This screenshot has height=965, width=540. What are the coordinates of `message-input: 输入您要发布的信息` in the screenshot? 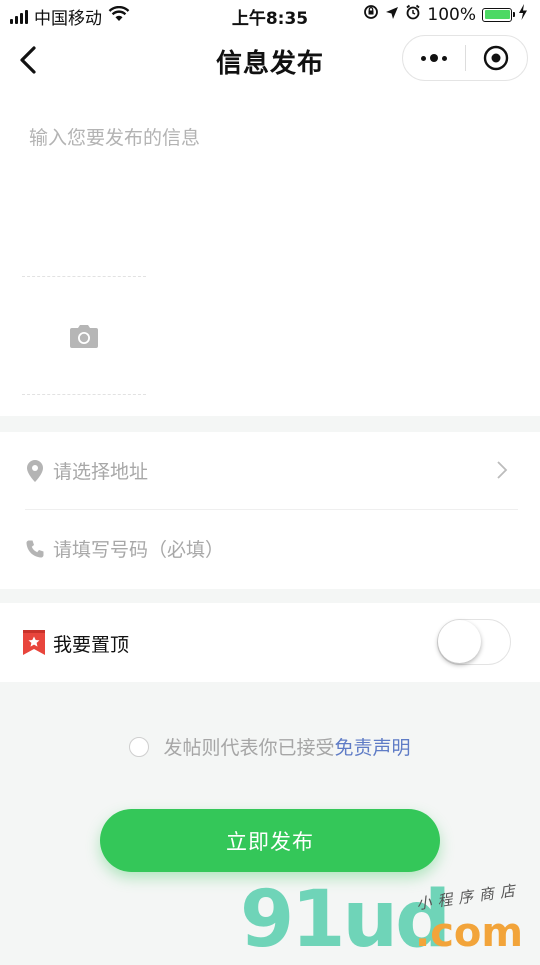 It's located at (114, 136).